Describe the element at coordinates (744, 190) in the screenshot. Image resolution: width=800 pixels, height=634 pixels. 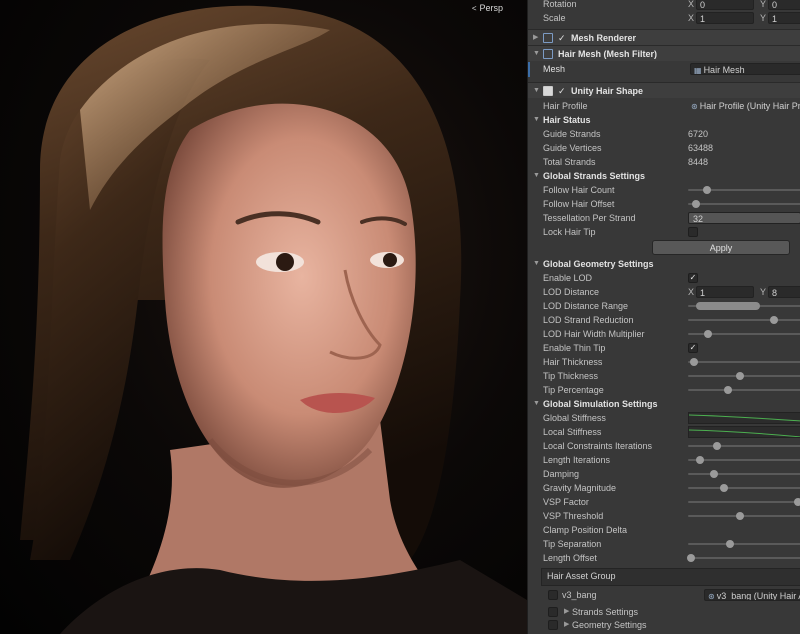
I see `follow-count-slider` at that location.